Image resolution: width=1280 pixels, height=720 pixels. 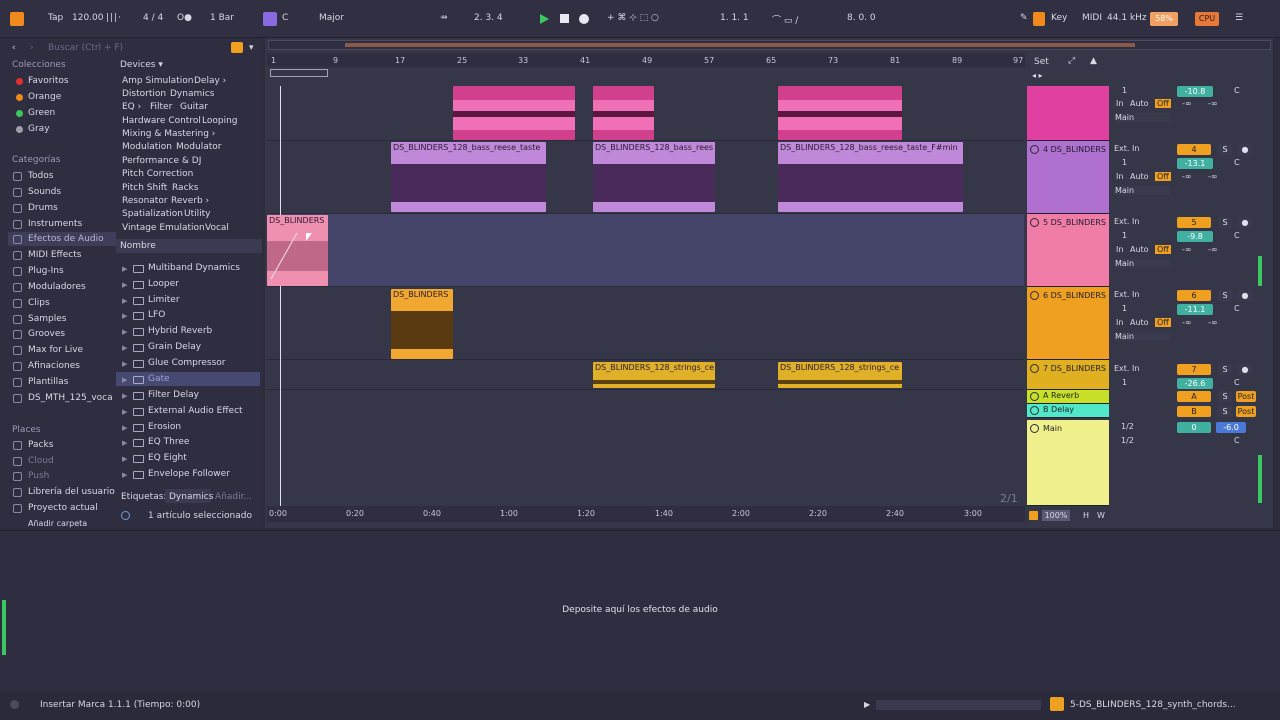 I want to click on browser-item: Filter Delay, so click(x=173, y=395).